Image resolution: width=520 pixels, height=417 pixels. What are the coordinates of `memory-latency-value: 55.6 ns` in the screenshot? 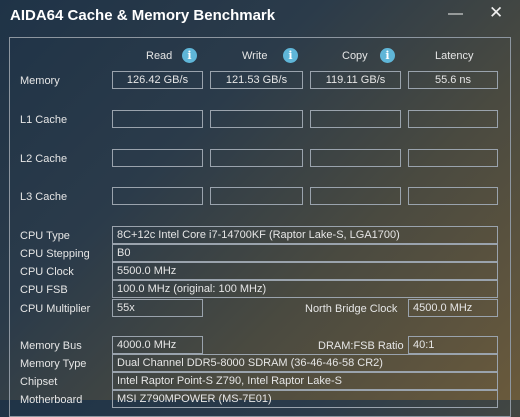 It's located at (453, 80).